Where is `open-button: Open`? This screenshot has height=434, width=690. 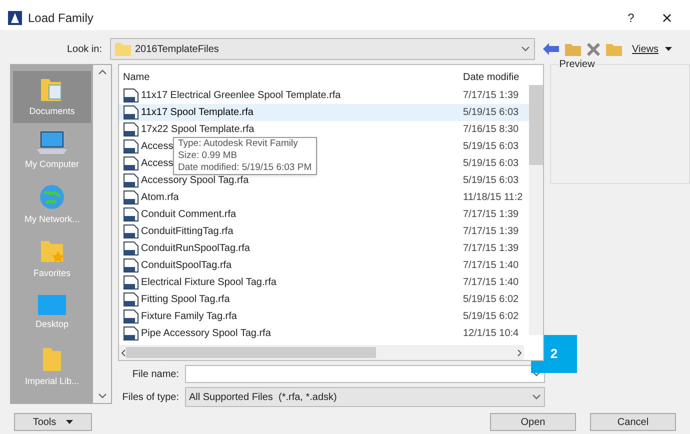 open-button: Open is located at coordinates (533, 422).